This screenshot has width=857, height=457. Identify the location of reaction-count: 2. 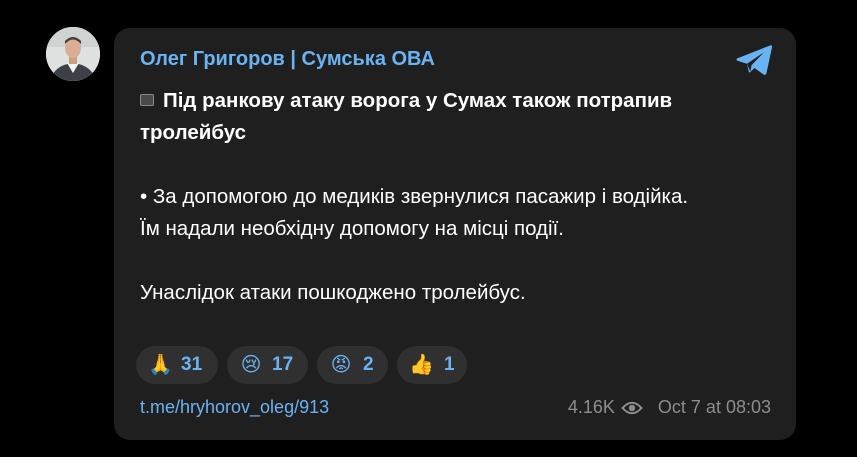
(368, 364).